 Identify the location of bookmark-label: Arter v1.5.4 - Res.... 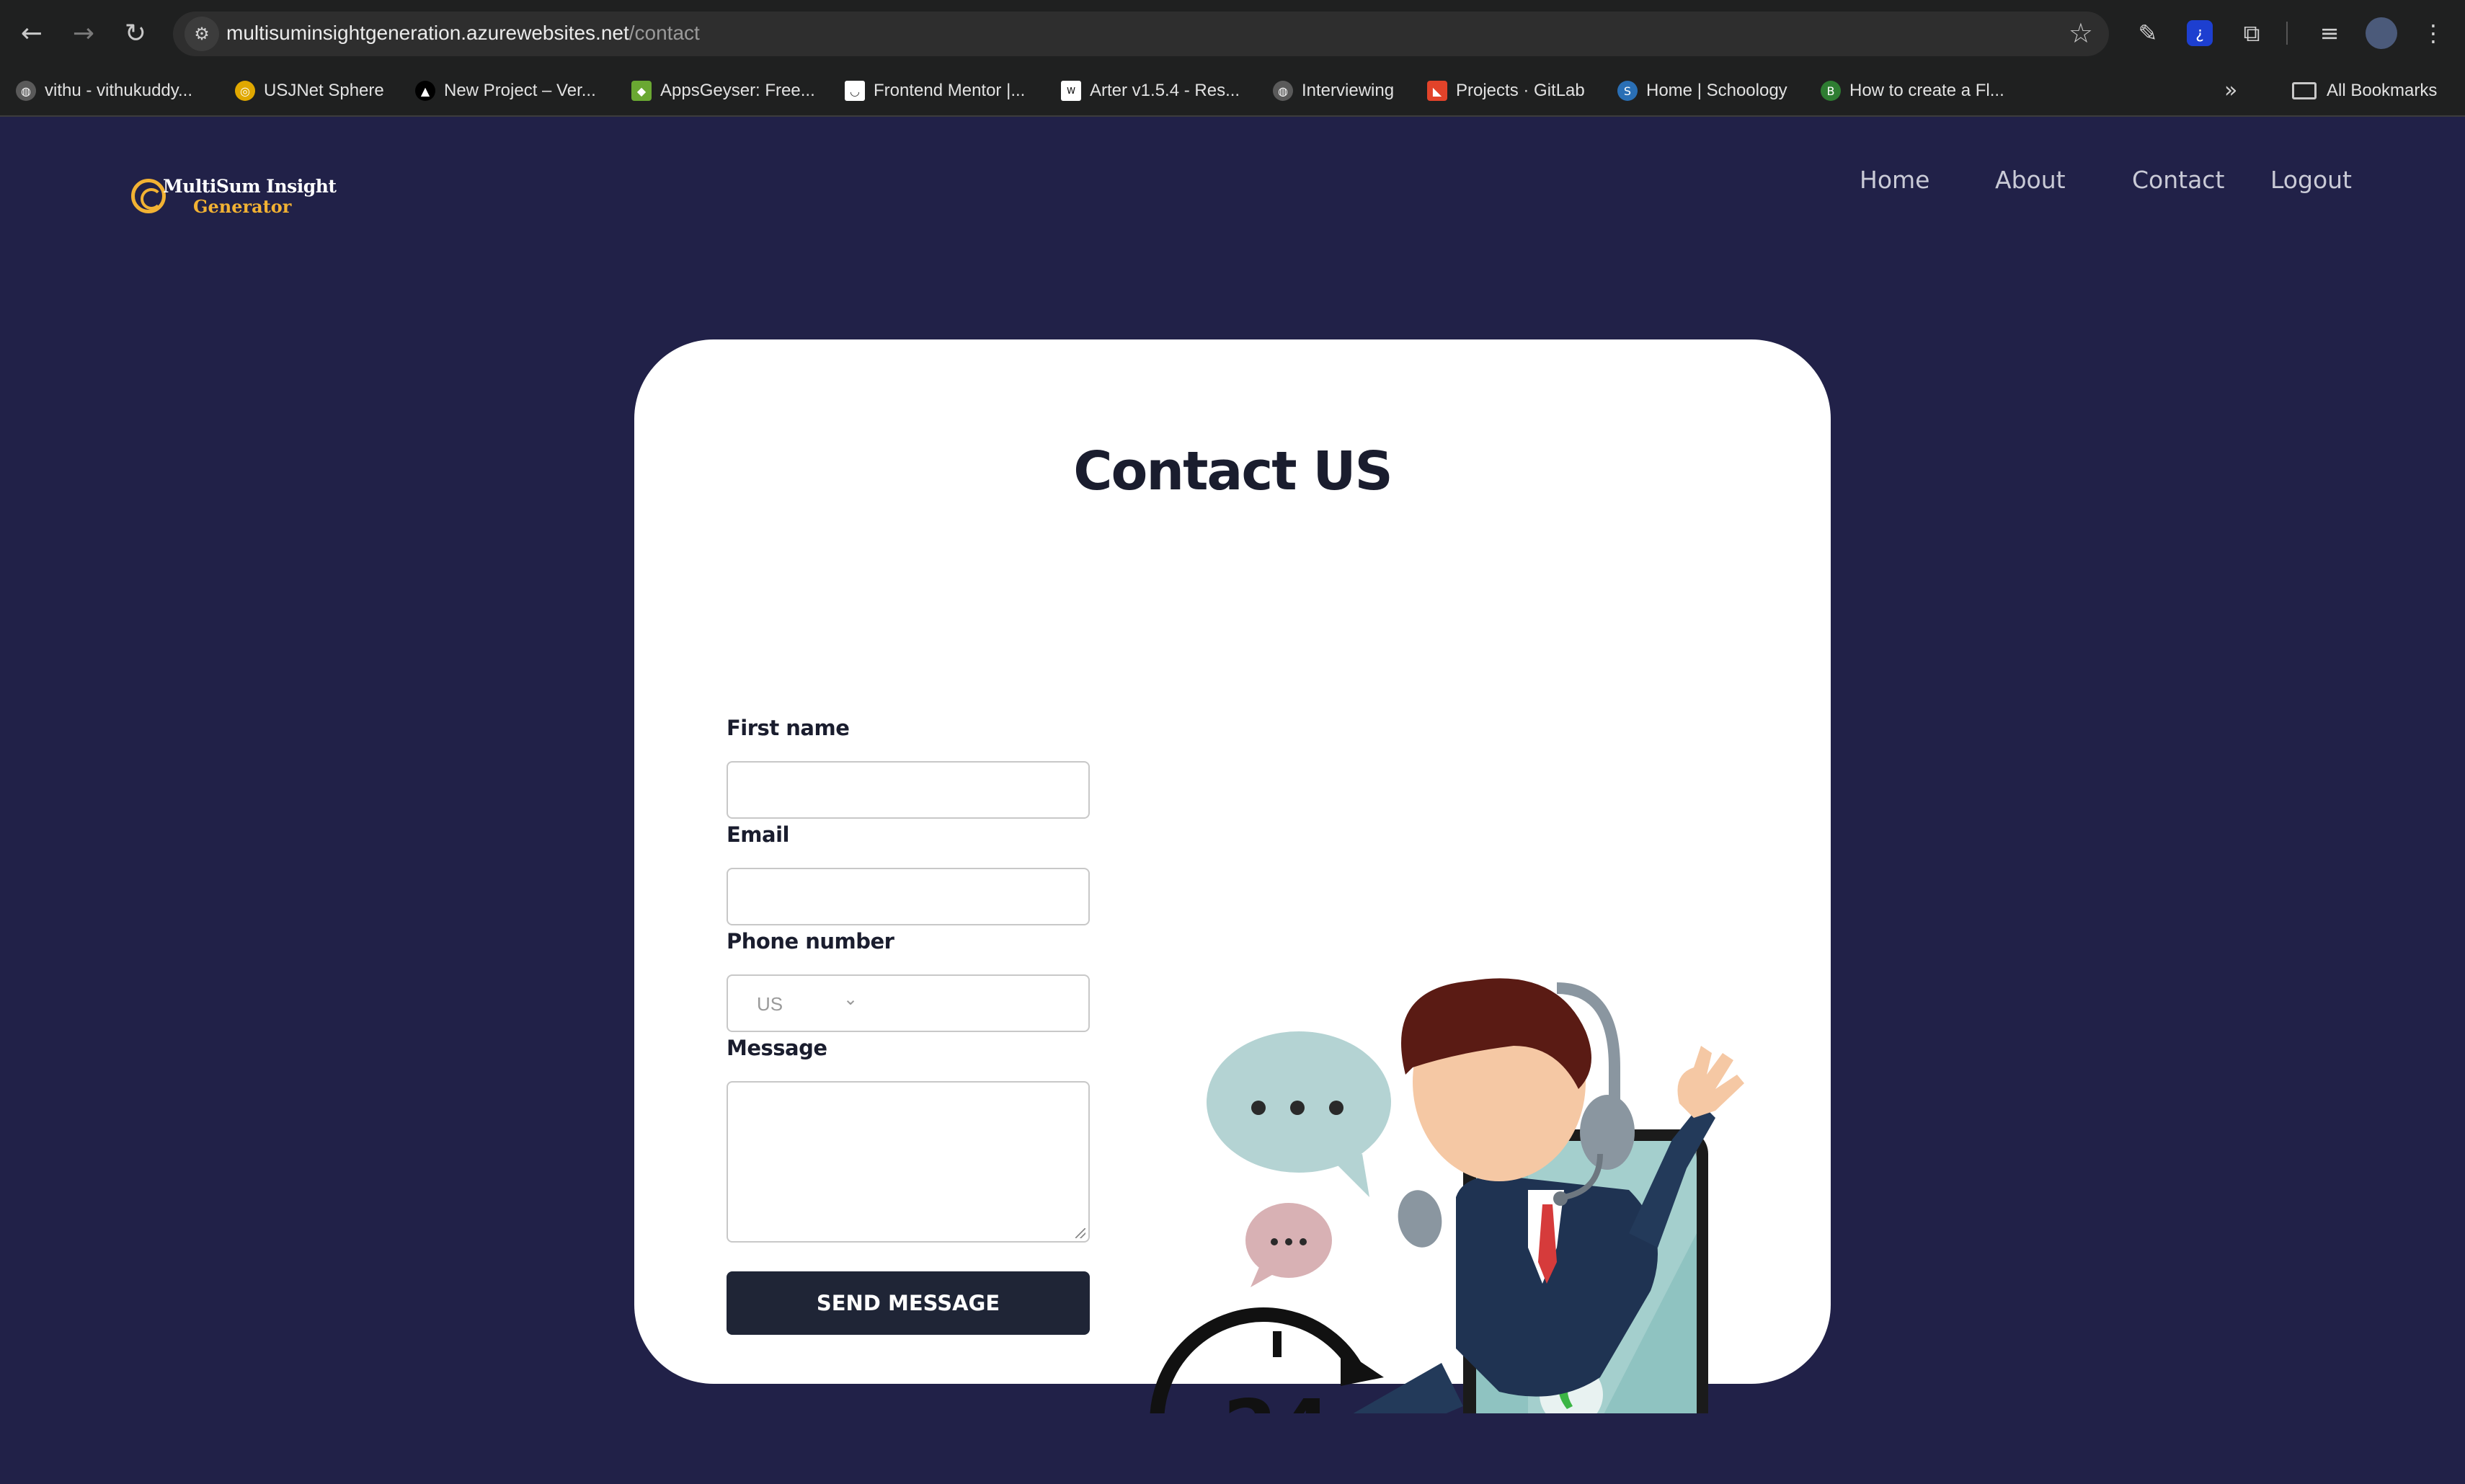
(1165, 90).